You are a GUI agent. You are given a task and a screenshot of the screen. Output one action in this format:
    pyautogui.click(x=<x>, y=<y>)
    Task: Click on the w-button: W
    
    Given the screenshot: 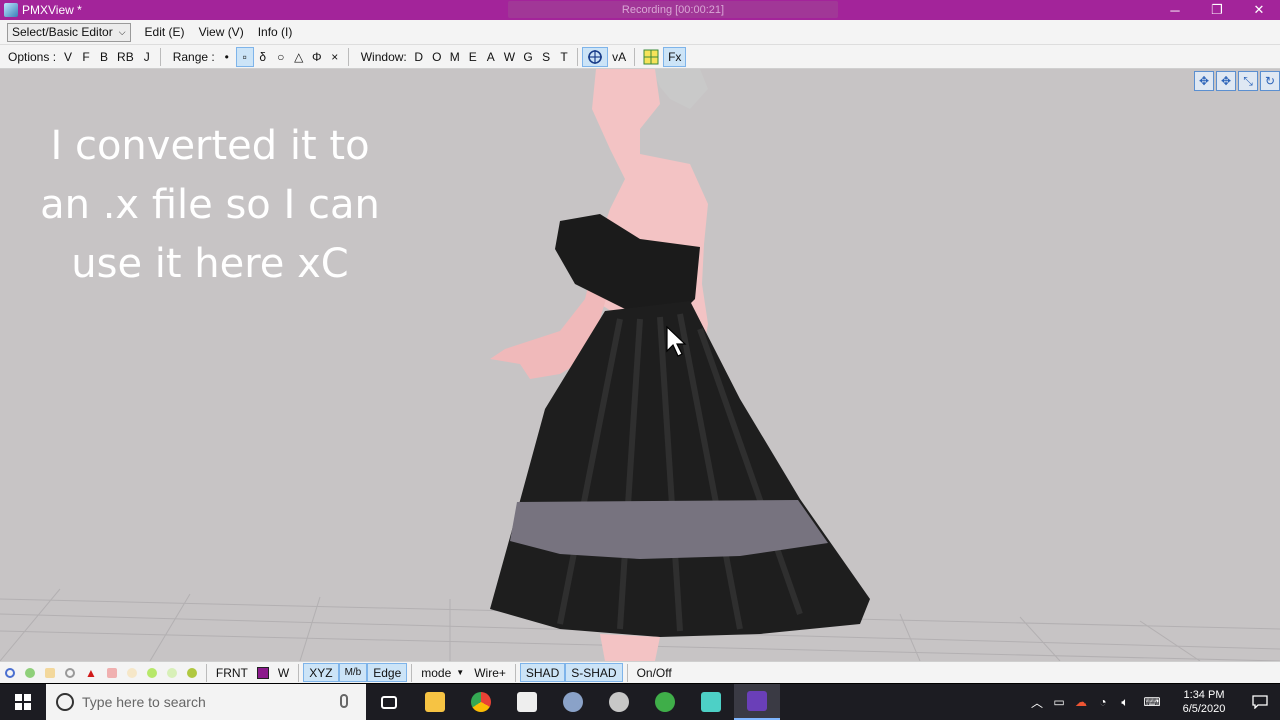 What is the action you would take?
    pyautogui.click(x=283, y=672)
    